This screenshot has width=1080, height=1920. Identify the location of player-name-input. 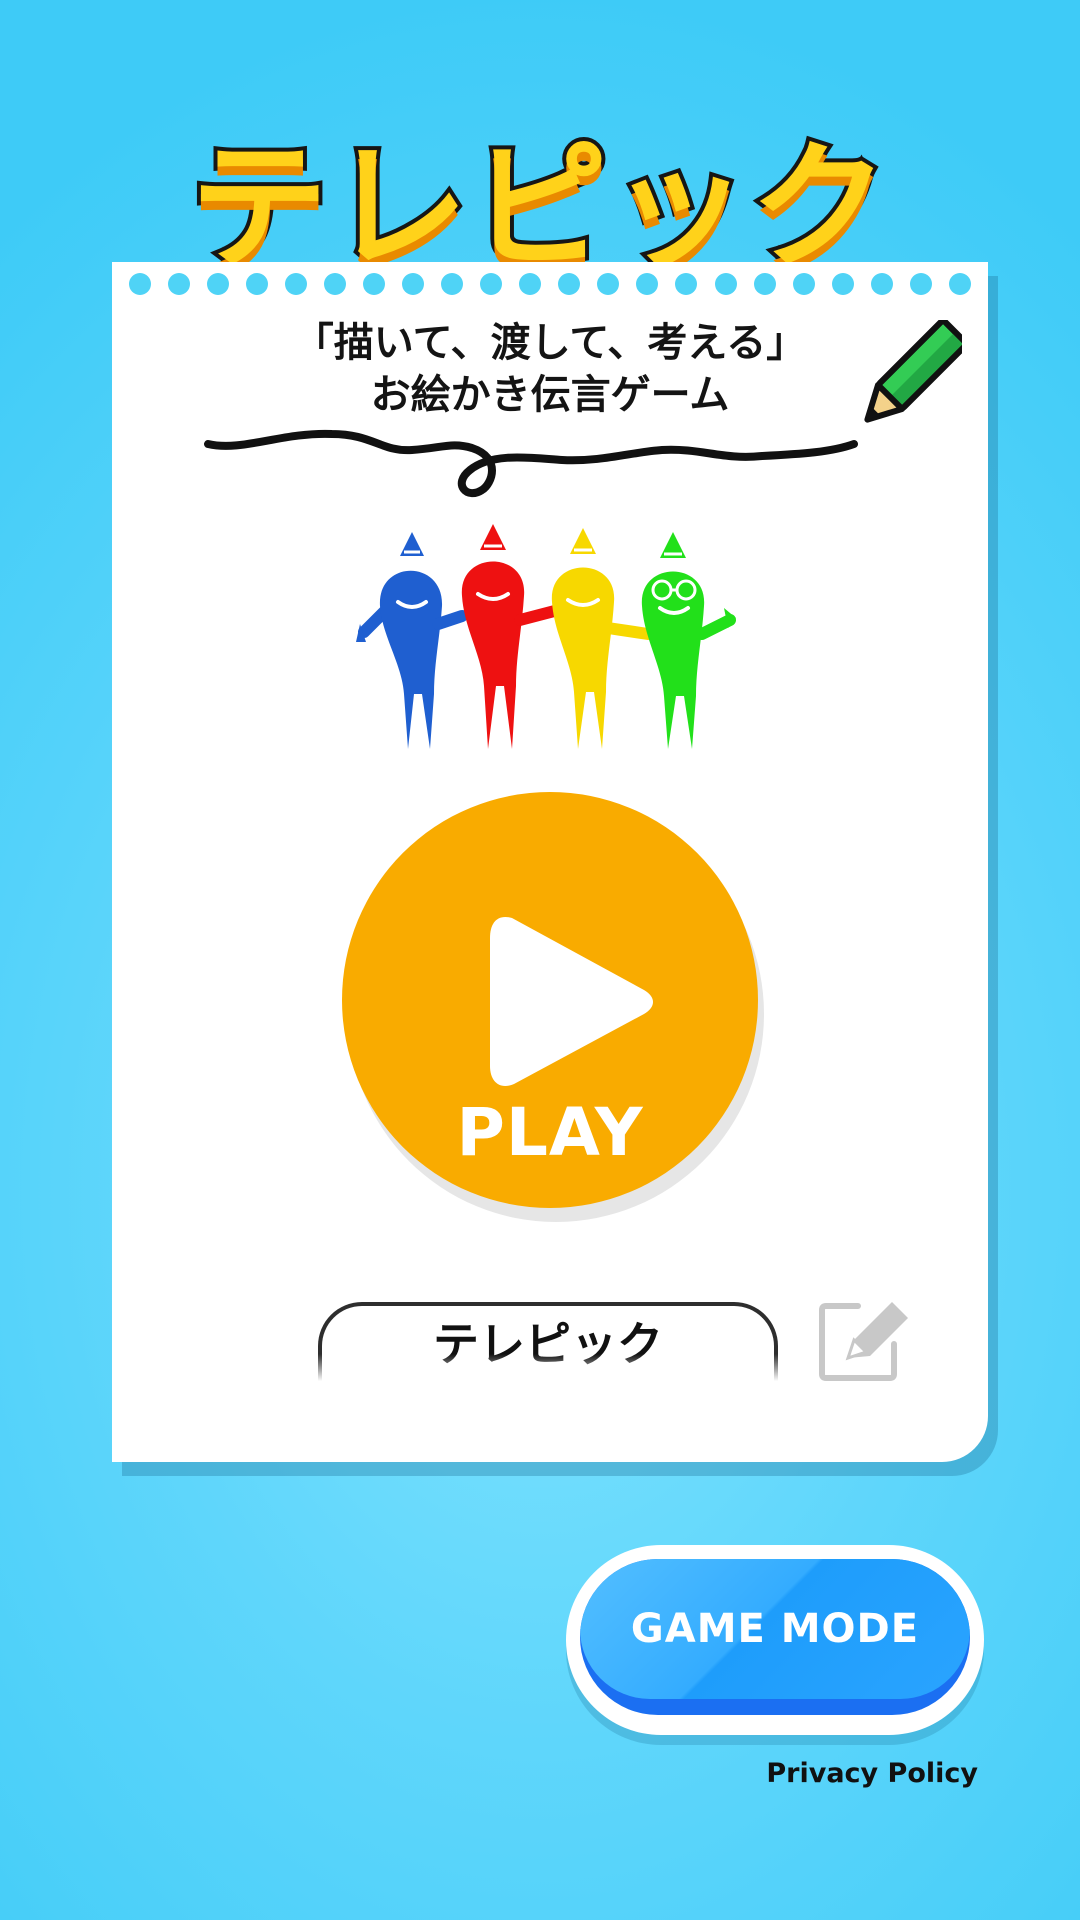
(548, 1342).